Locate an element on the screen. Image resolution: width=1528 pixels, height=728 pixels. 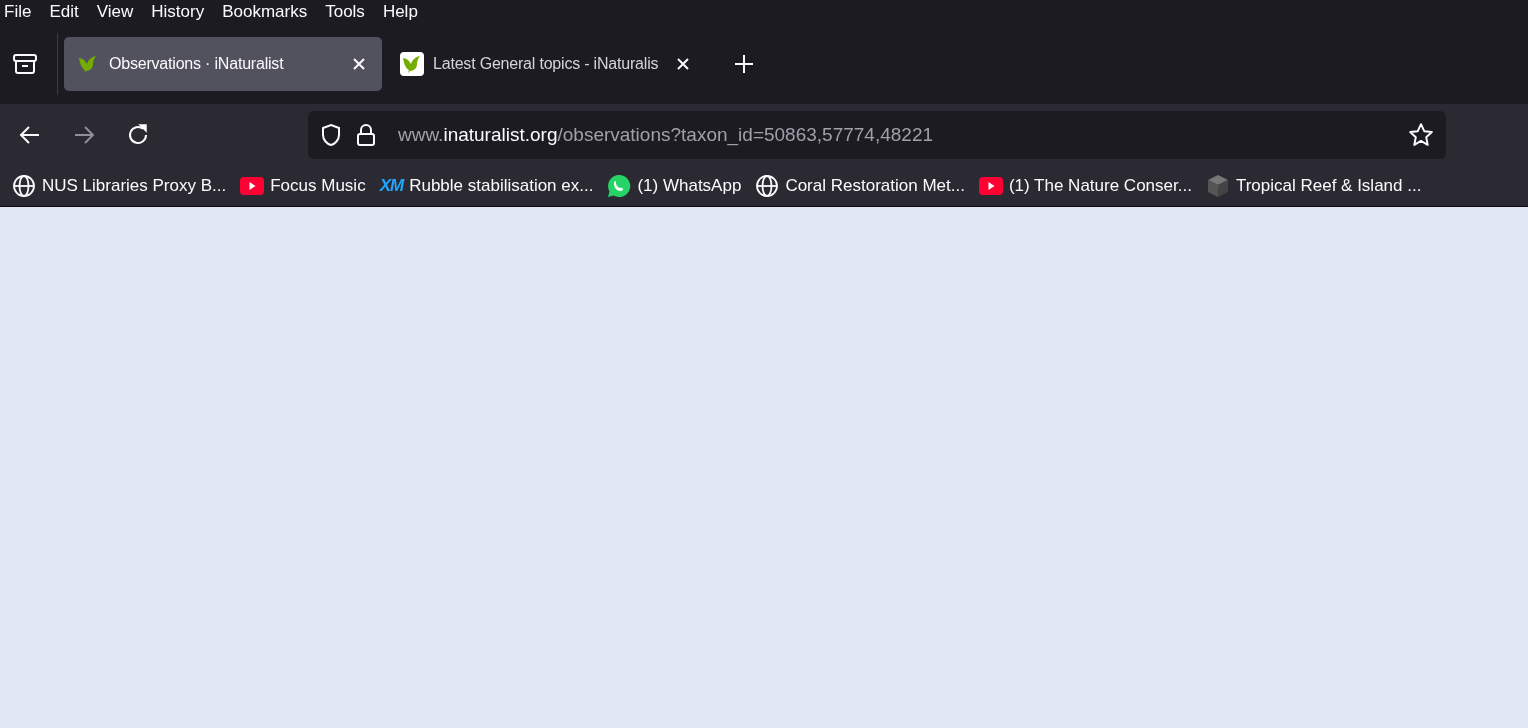
new-tab-icon is located at coordinates (744, 64).